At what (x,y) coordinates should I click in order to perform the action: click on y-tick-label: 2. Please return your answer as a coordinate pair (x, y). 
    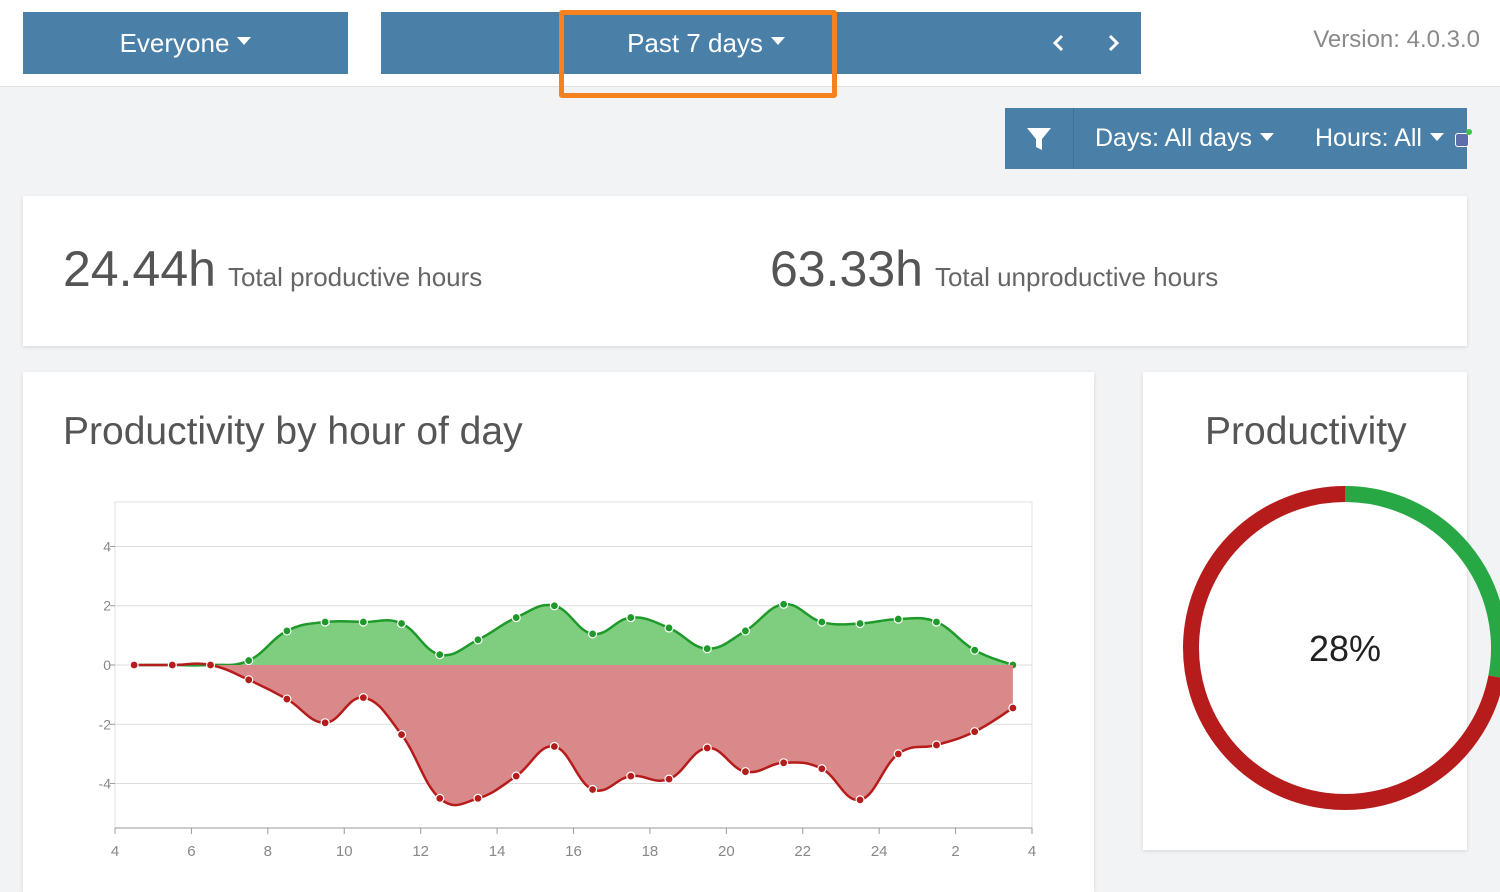
    Looking at the image, I should click on (107, 606).